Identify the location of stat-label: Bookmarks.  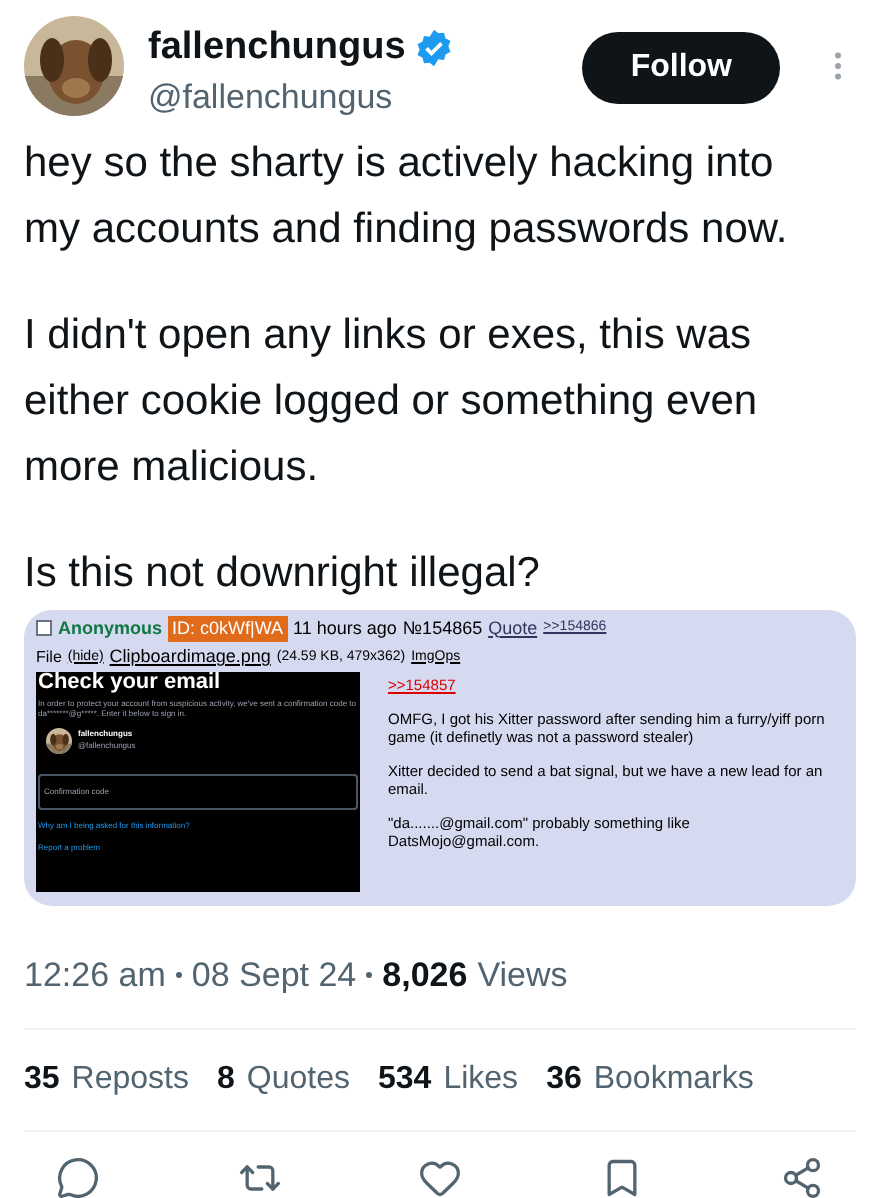
(673, 1080).